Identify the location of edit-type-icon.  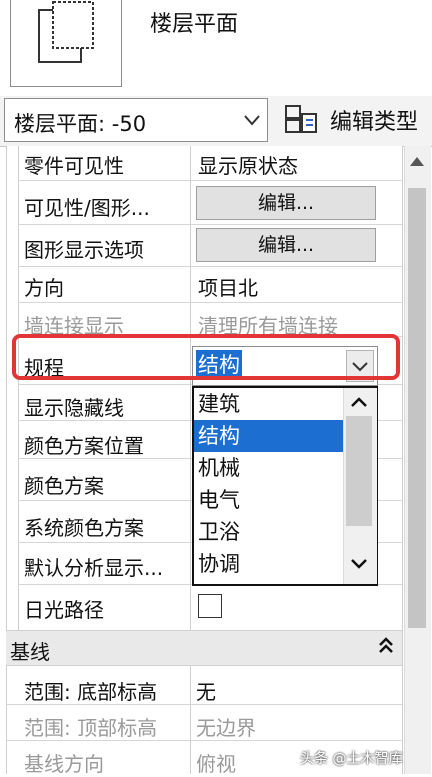
(301, 119).